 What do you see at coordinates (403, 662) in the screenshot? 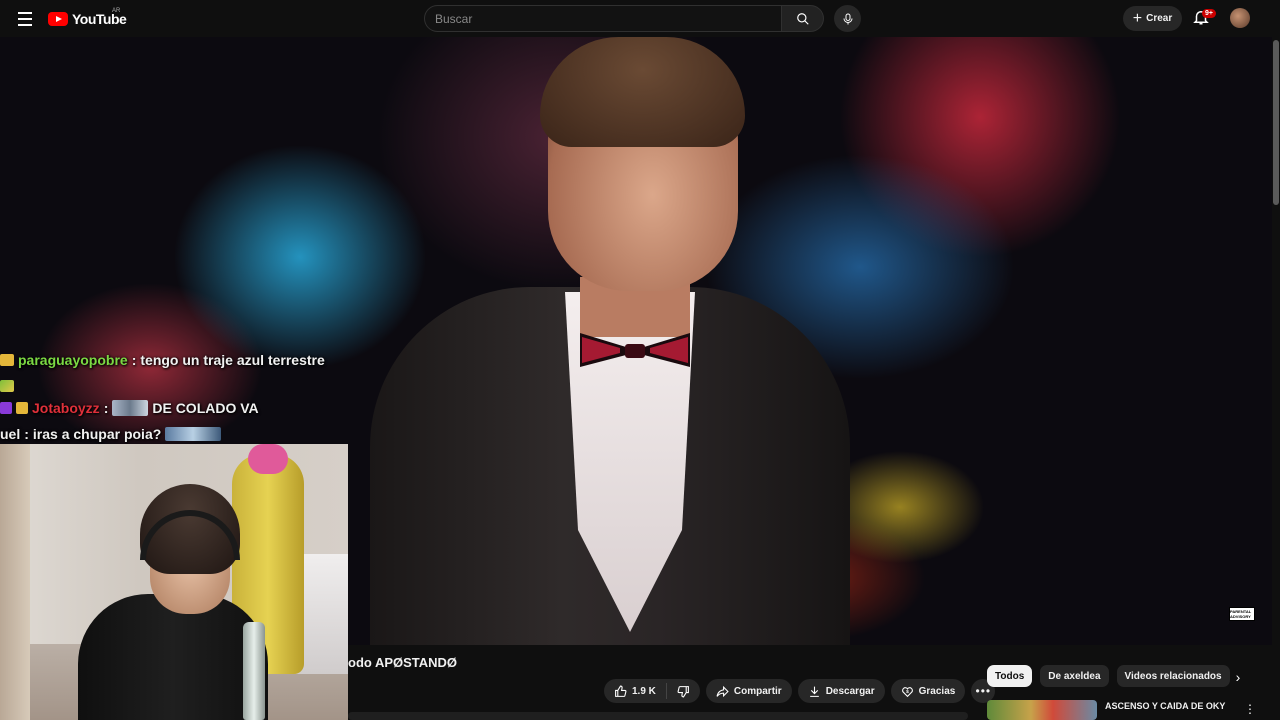
I see `video-title: odo APØSTANDØ` at bounding box center [403, 662].